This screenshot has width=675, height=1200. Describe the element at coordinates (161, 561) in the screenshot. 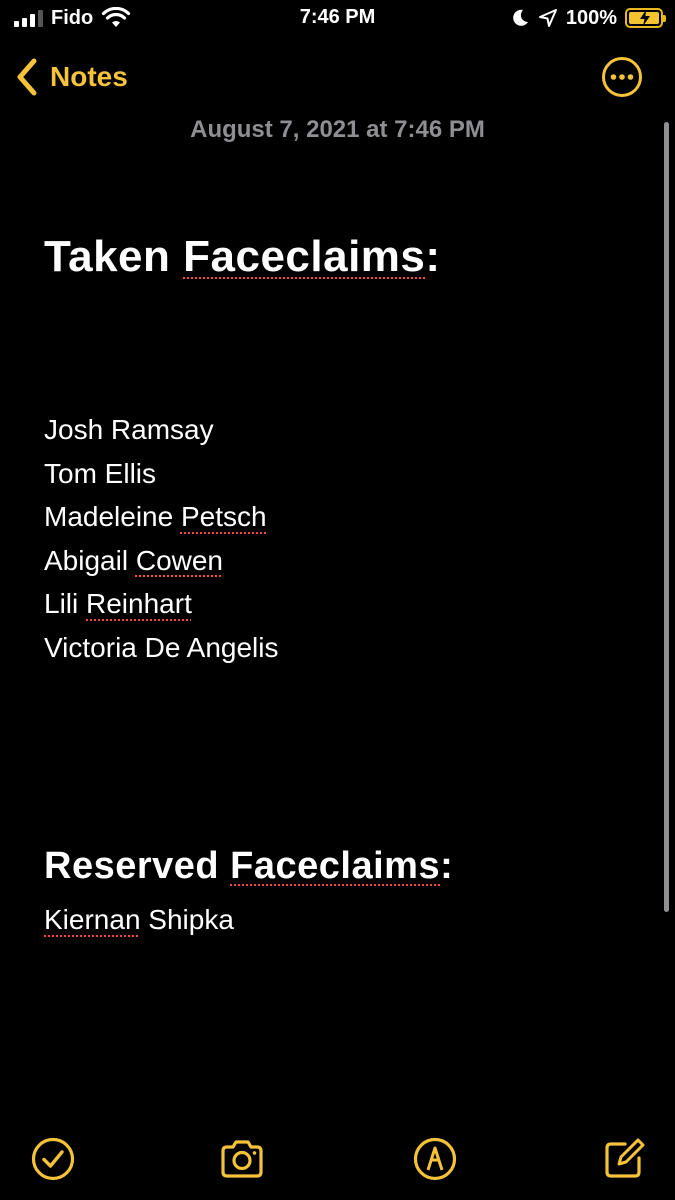

I see `list-item: Abigail Cowen` at that location.